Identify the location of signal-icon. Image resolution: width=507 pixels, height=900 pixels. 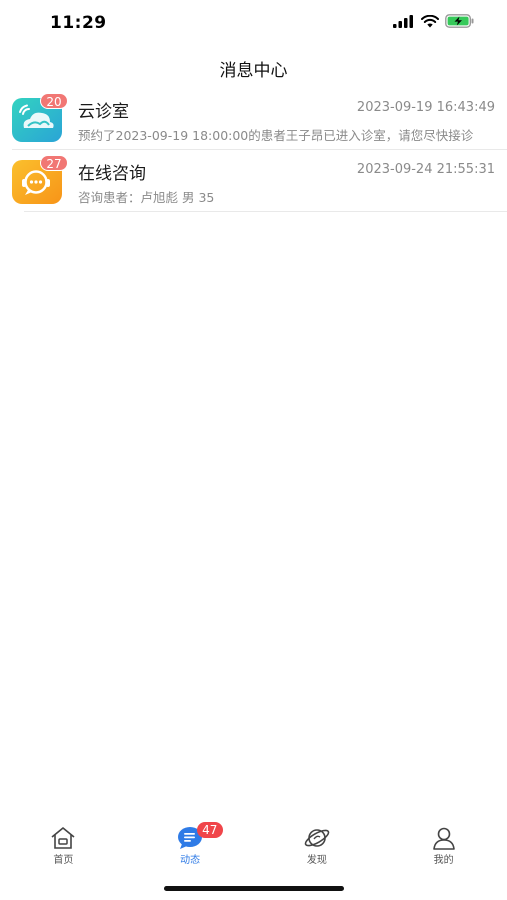
(403, 21).